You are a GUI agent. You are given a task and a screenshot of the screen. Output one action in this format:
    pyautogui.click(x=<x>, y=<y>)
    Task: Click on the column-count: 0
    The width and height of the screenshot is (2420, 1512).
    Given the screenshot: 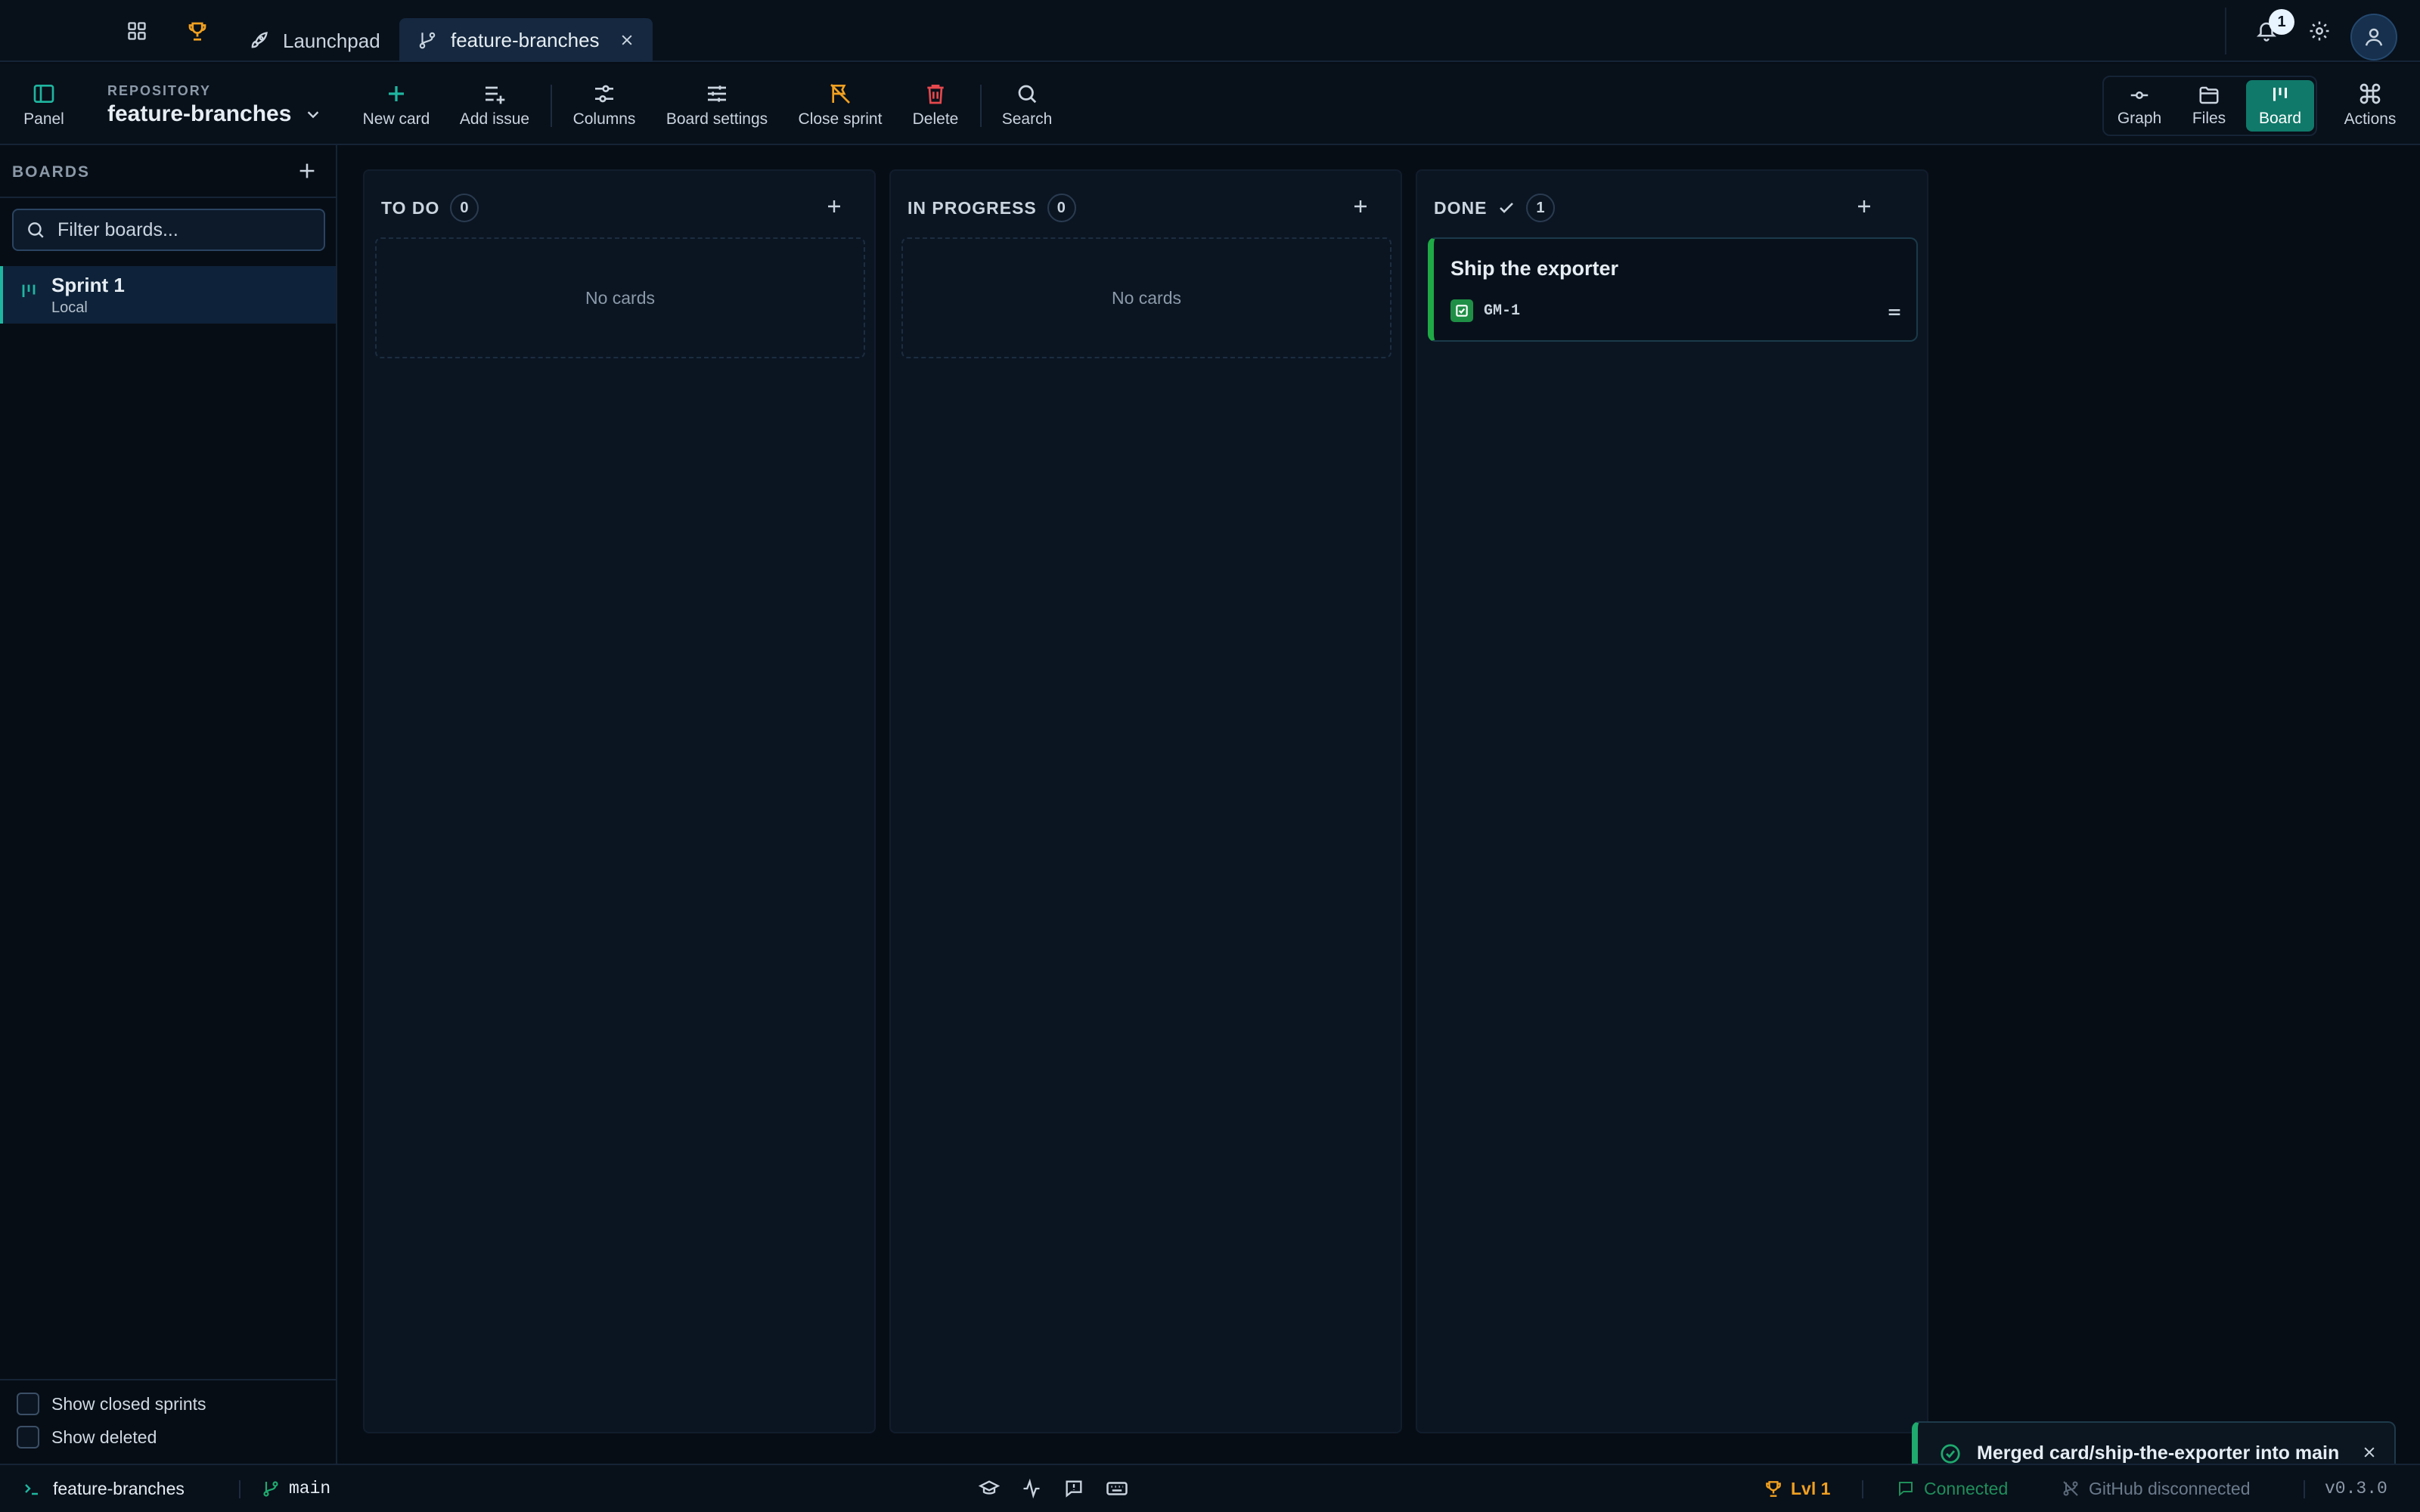 What is the action you would take?
    pyautogui.click(x=1061, y=208)
    